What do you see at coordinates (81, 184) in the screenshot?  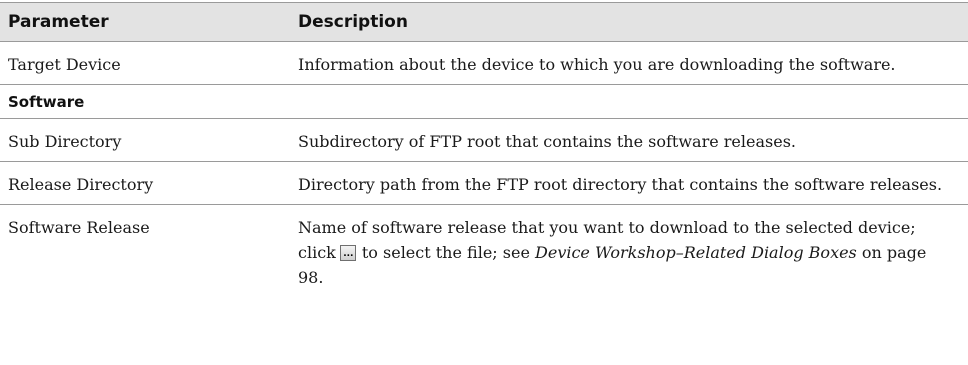 I see `parameter-name: Release Directory` at bounding box center [81, 184].